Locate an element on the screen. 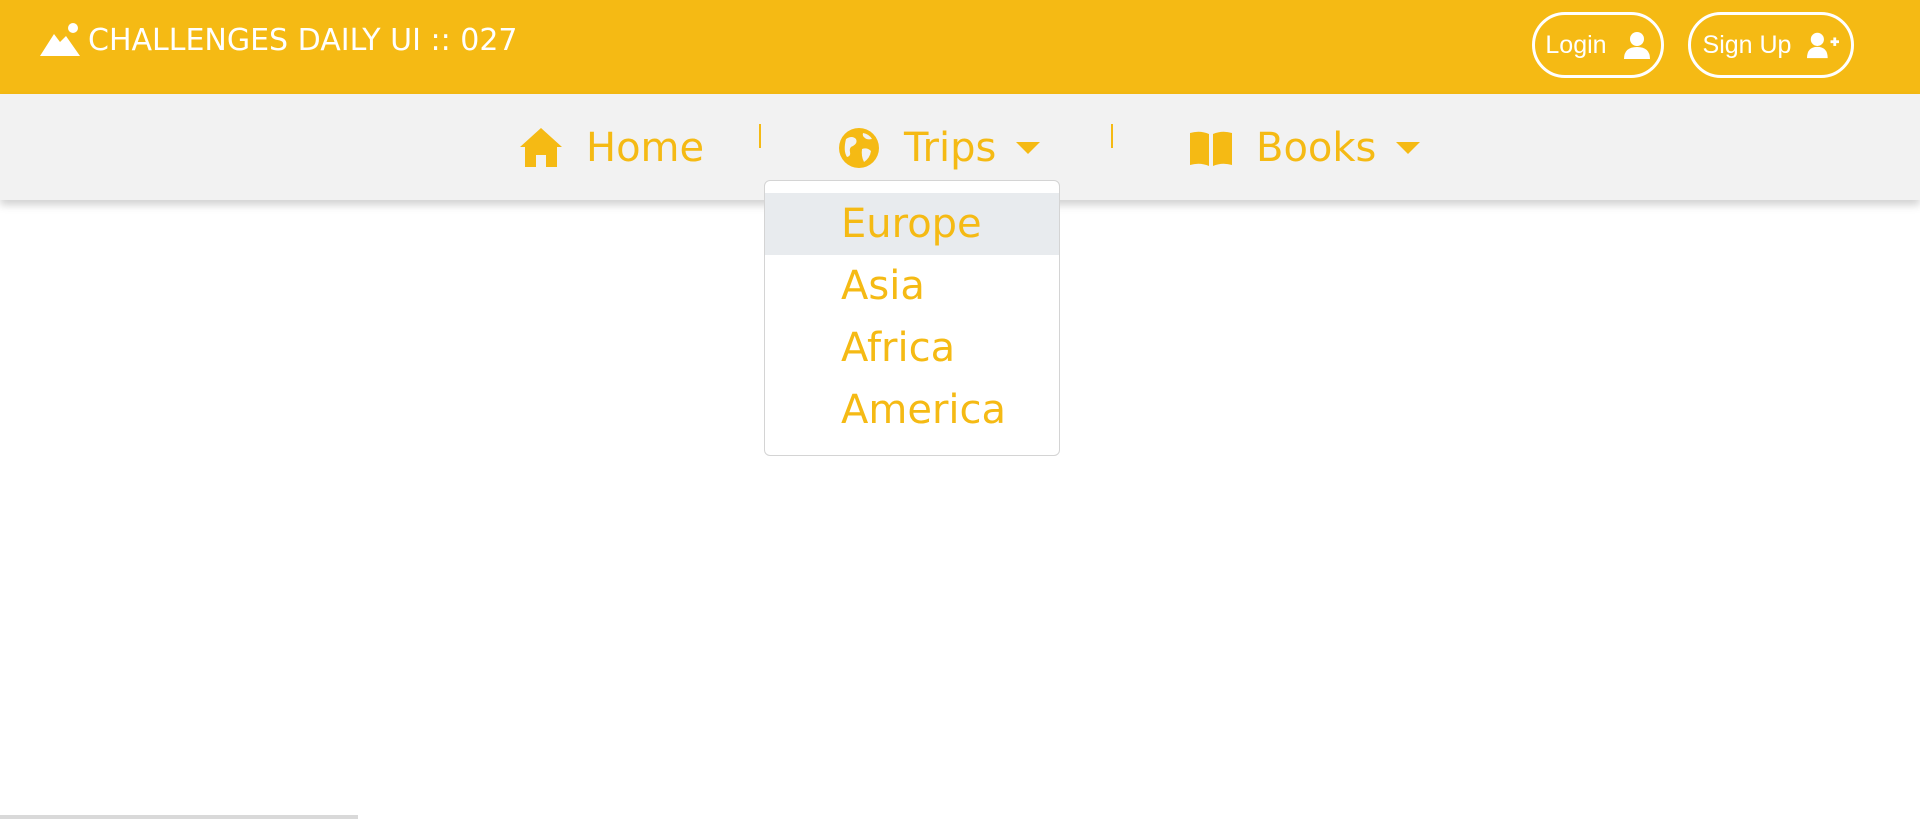 This screenshot has height=819, width=1920. dropdown-item-africa: Africa is located at coordinates (912, 348).